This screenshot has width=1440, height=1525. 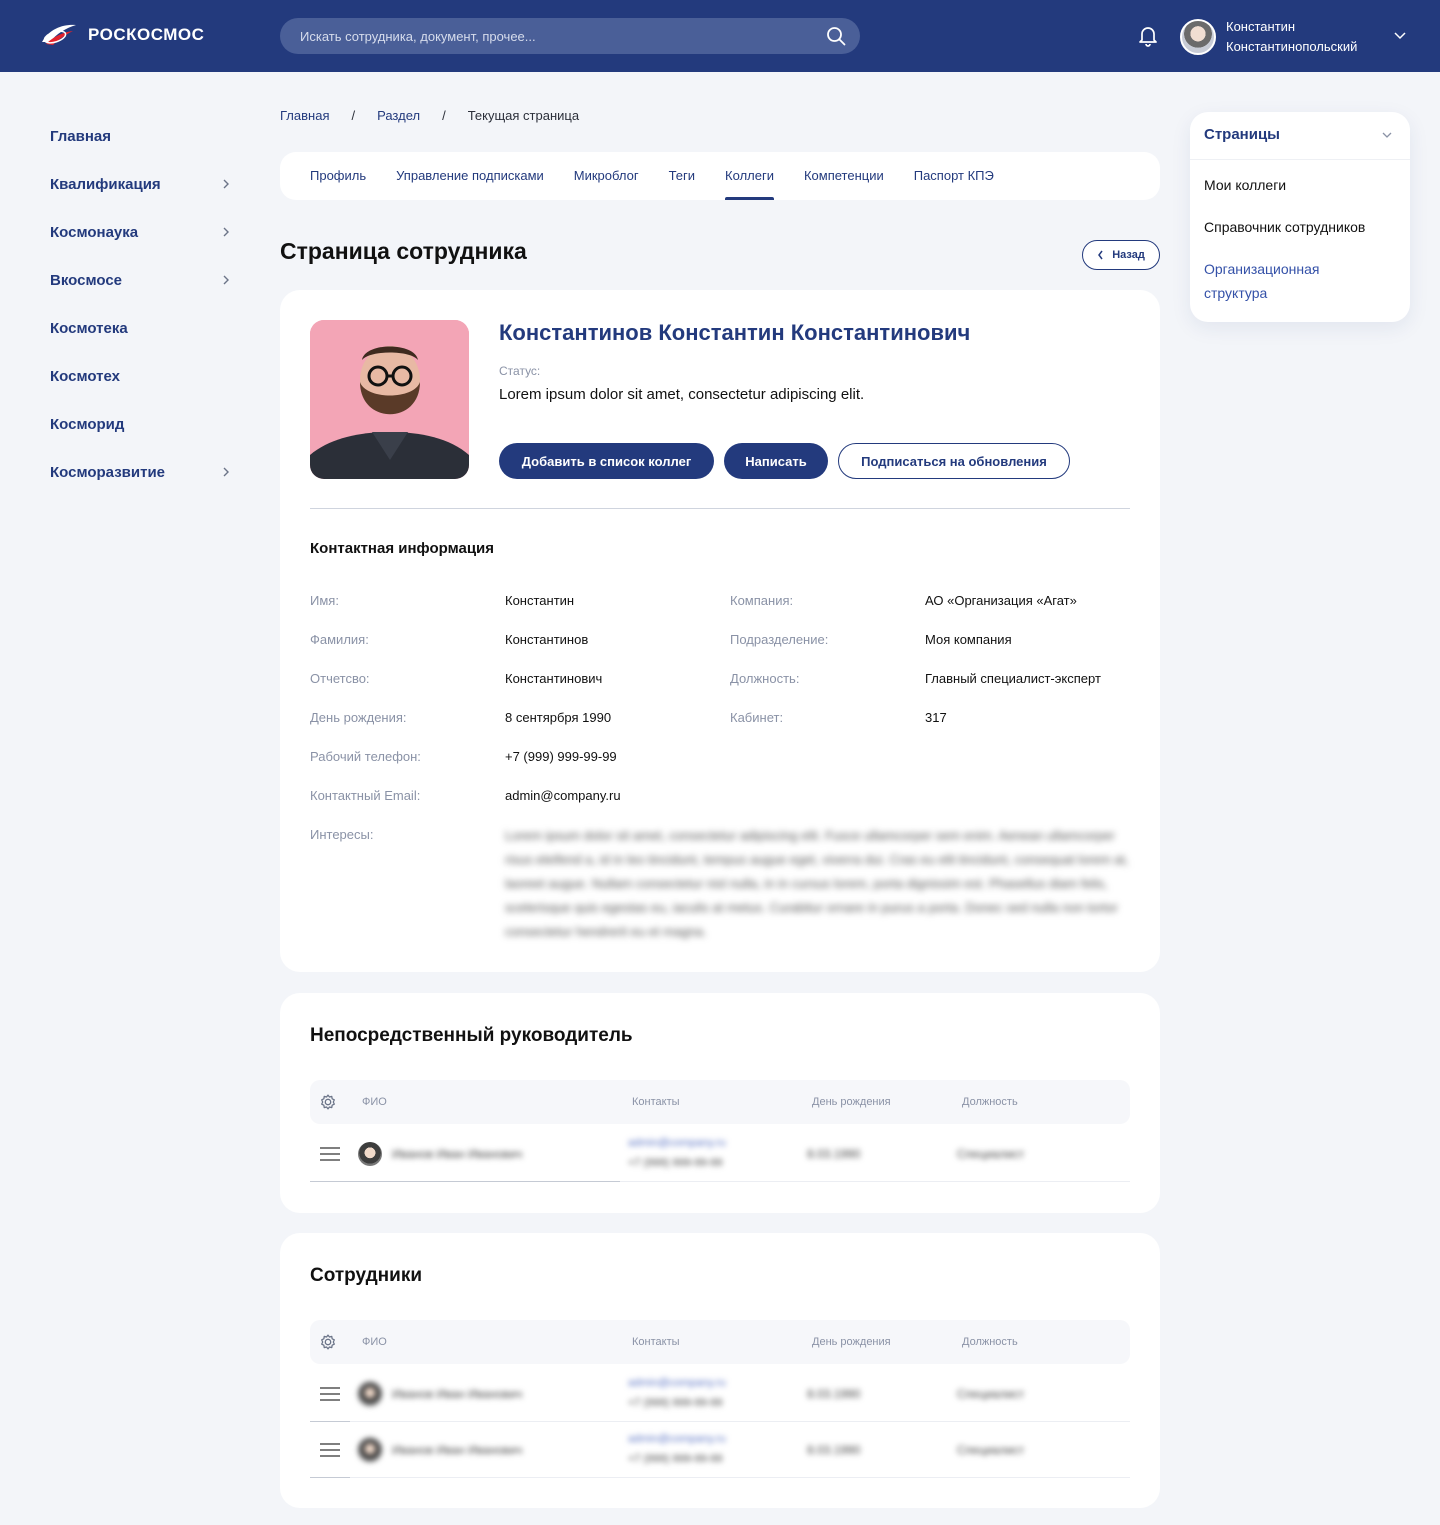 I want to click on tab-competencies: Компетенции, so click(x=844, y=176).